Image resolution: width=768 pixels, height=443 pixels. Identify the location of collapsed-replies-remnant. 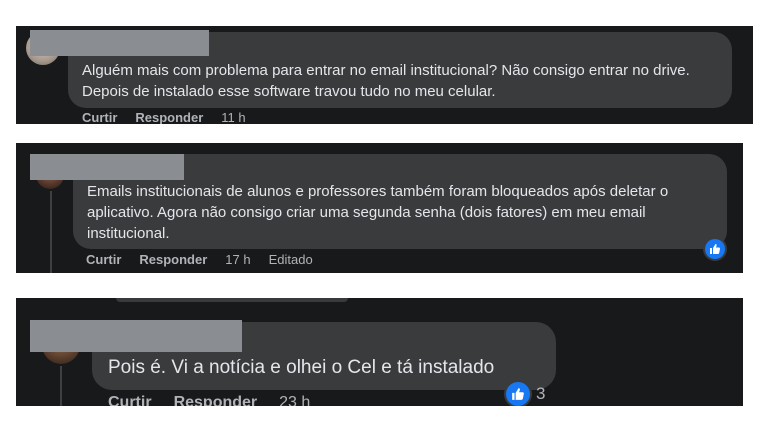
(232, 300).